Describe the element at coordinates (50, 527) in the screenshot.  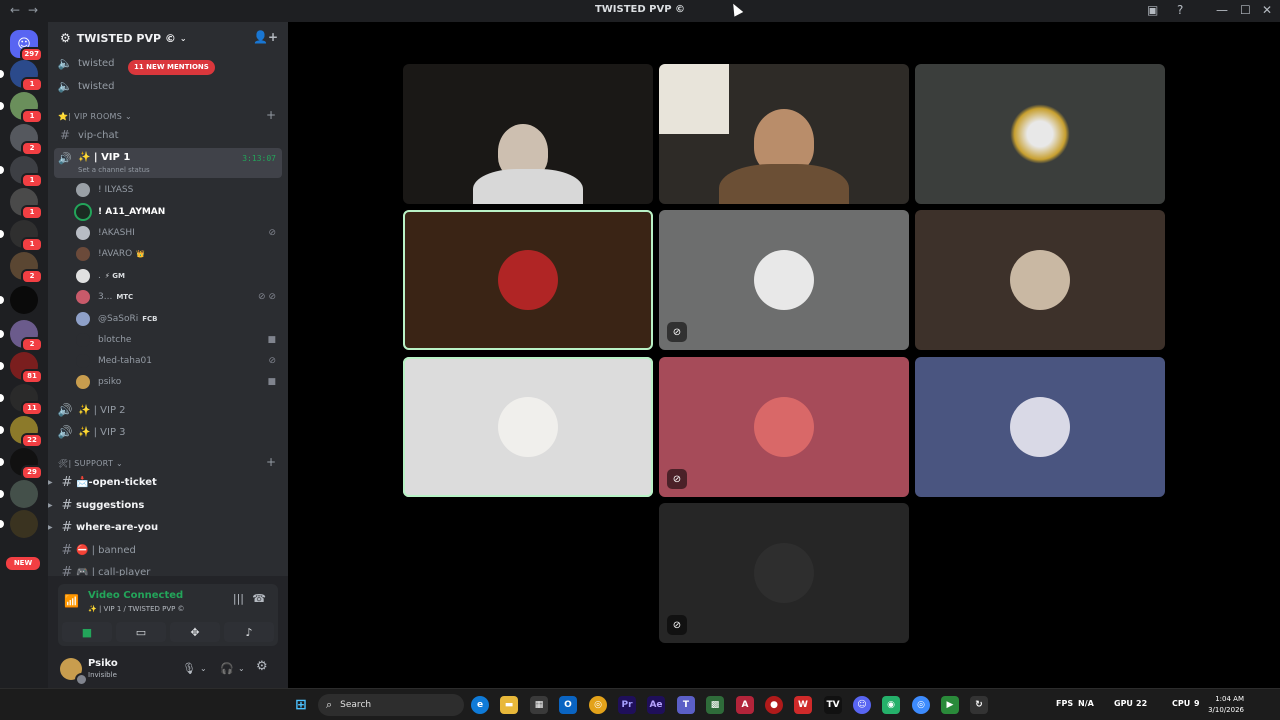
I see `caret-right-icon: ▶` at that location.